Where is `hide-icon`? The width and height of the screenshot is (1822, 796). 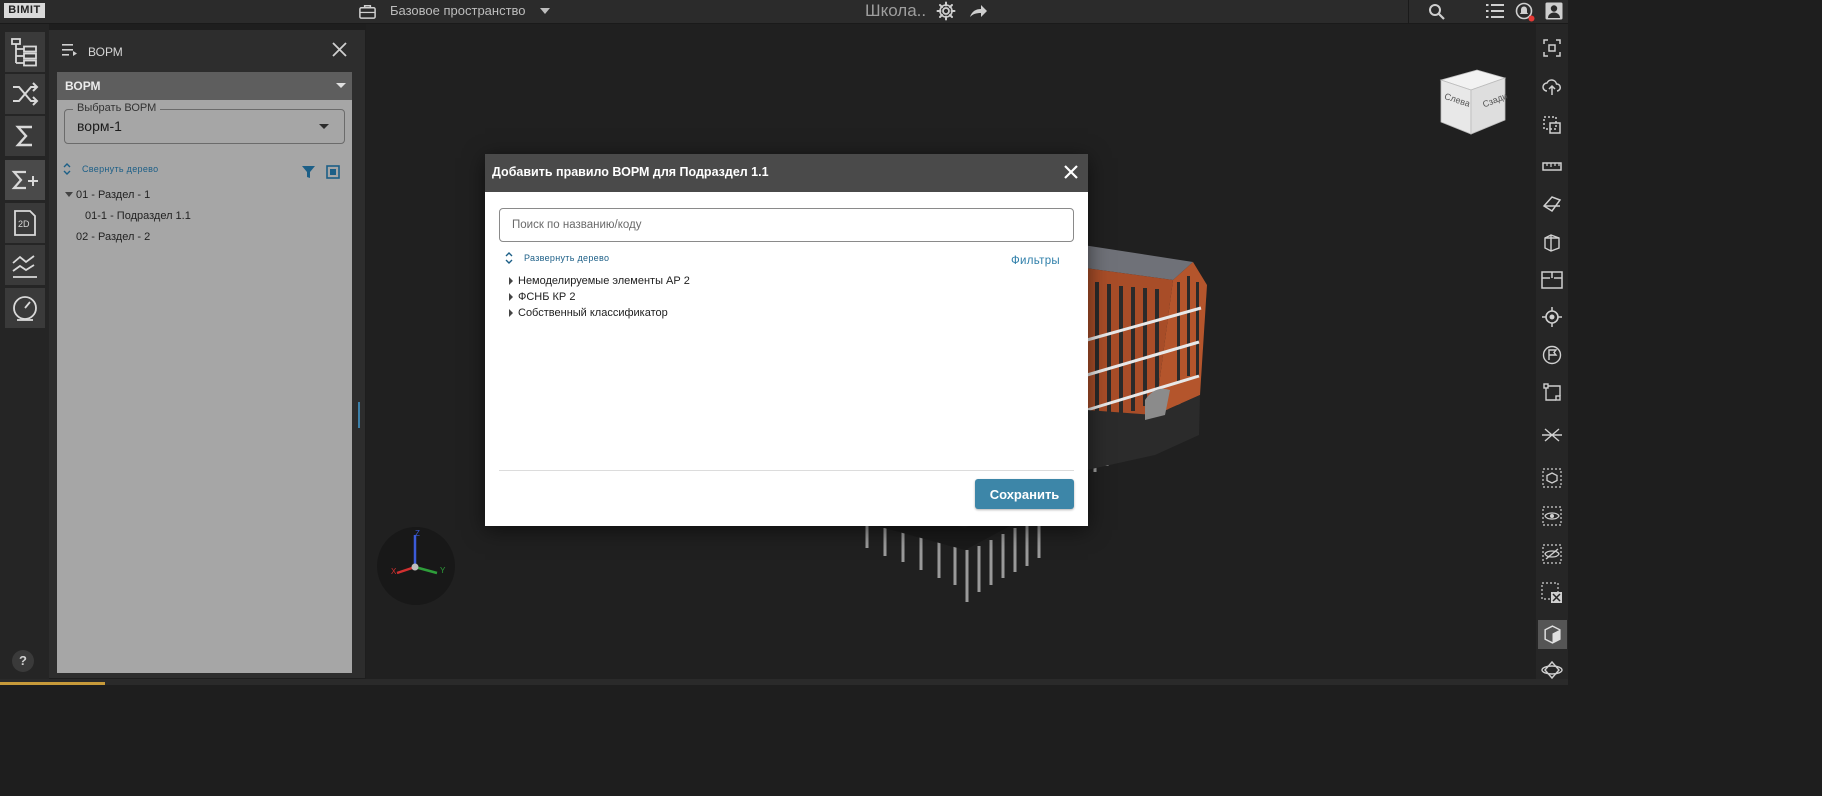 hide-icon is located at coordinates (1552, 554).